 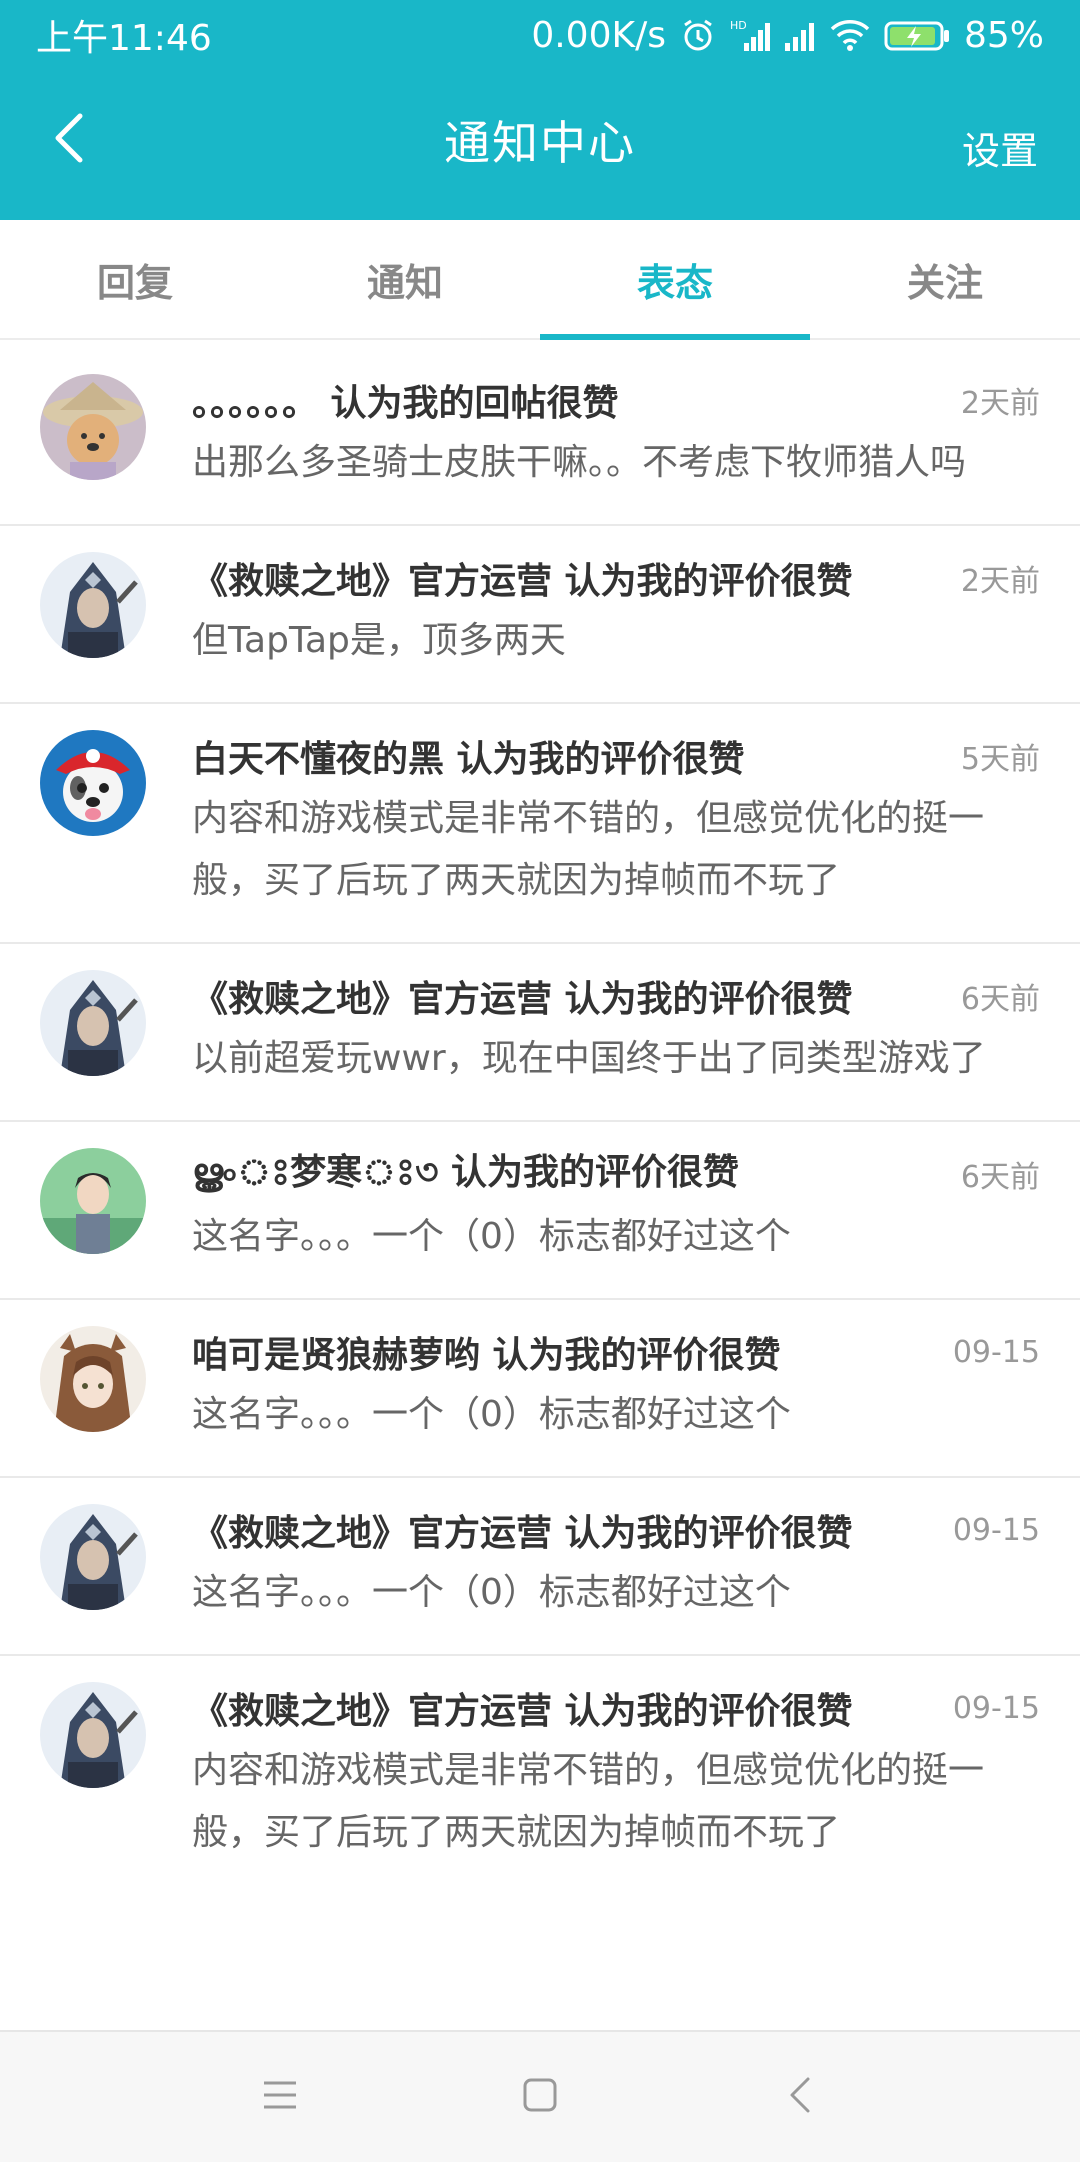 I want to click on tab-0: 回复, so click(x=135, y=279).